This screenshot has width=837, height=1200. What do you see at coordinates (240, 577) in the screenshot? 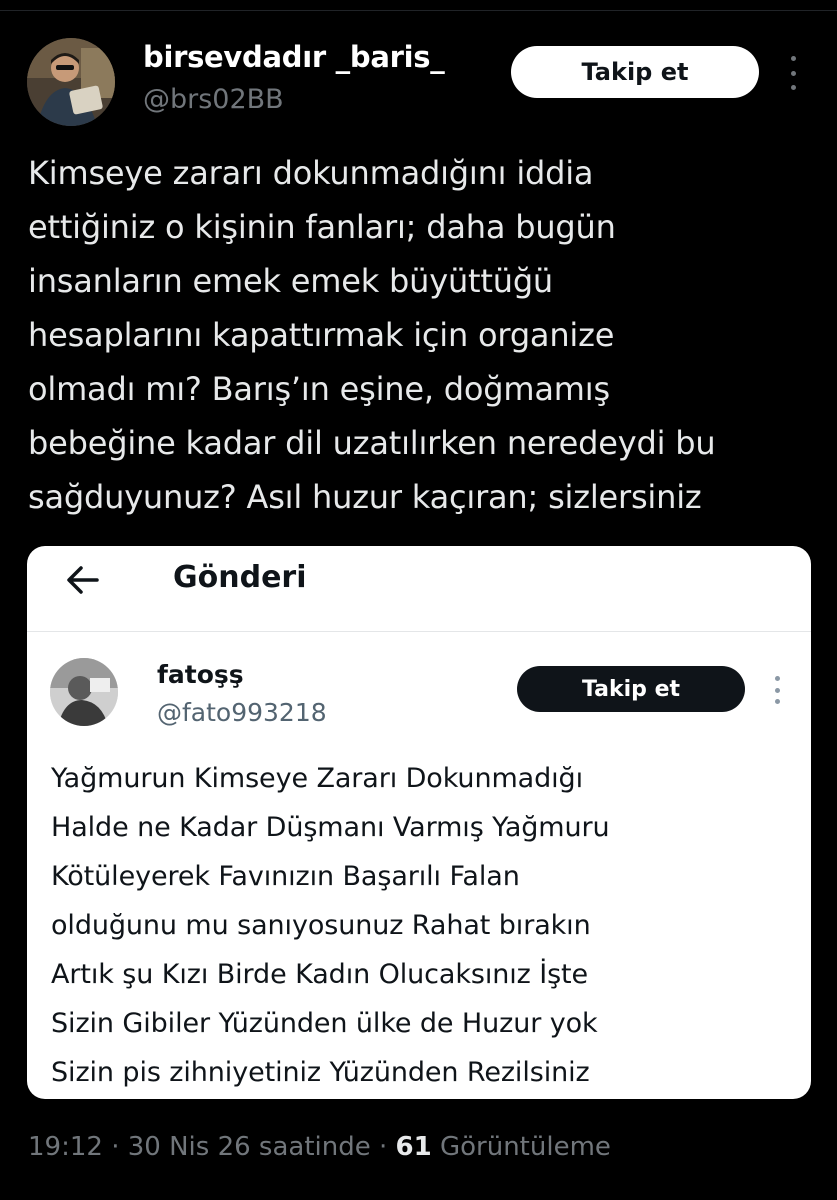
I see `embedded-header-title: Gönderi` at bounding box center [240, 577].